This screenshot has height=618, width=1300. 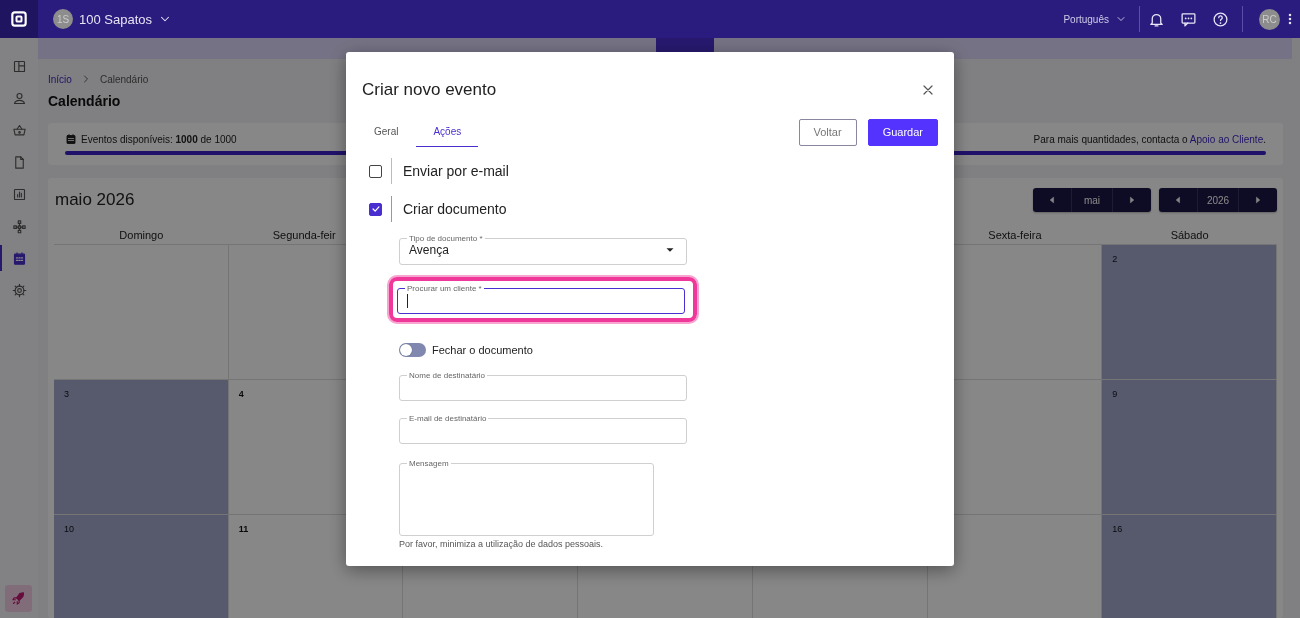 What do you see at coordinates (455, 209) in the screenshot?
I see `checkbox-label: Criar documento` at bounding box center [455, 209].